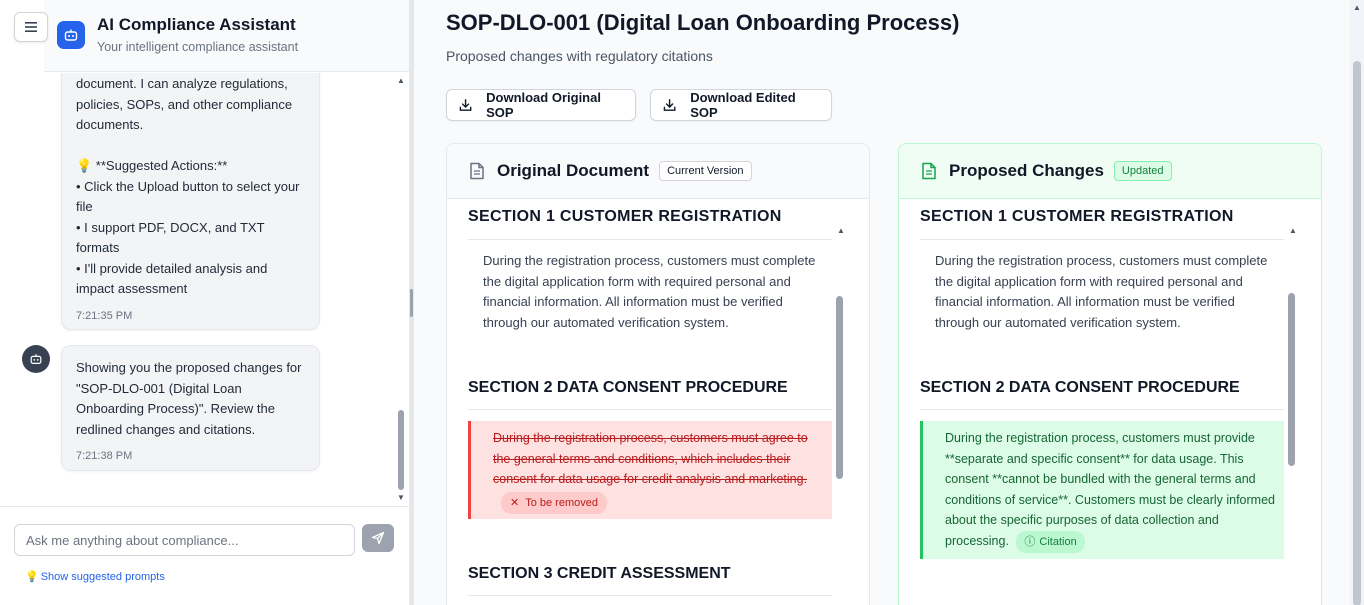 This screenshot has height=605, width=1364. Describe the element at coordinates (104, 315) in the screenshot. I see `message-time: 7:21:35 PM` at that location.